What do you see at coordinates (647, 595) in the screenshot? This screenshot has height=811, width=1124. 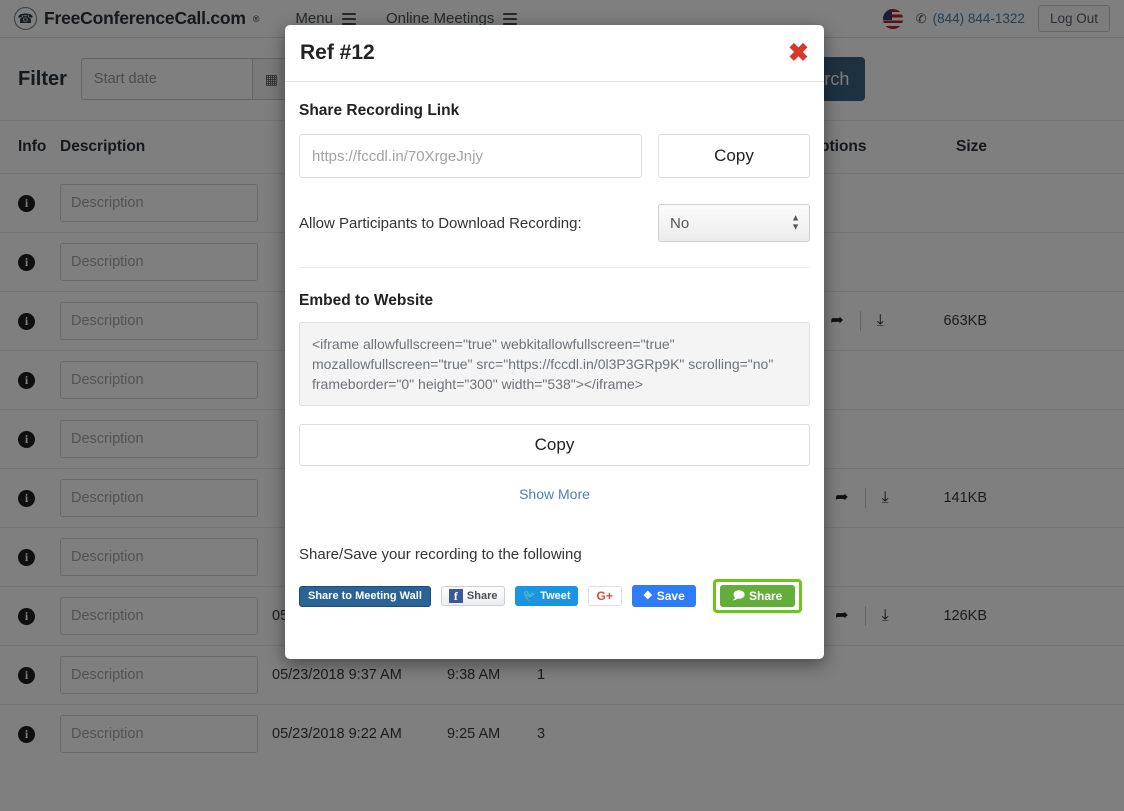 I see `dropbox-icon: ❖` at bounding box center [647, 595].